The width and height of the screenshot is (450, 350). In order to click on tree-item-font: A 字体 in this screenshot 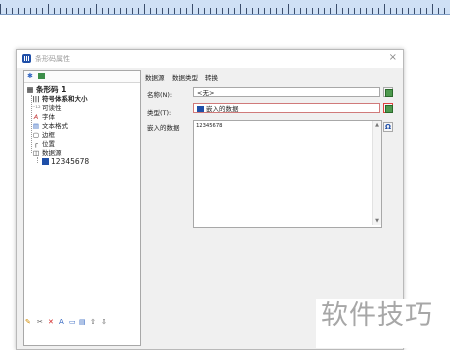, I will do `click(43, 117)`.